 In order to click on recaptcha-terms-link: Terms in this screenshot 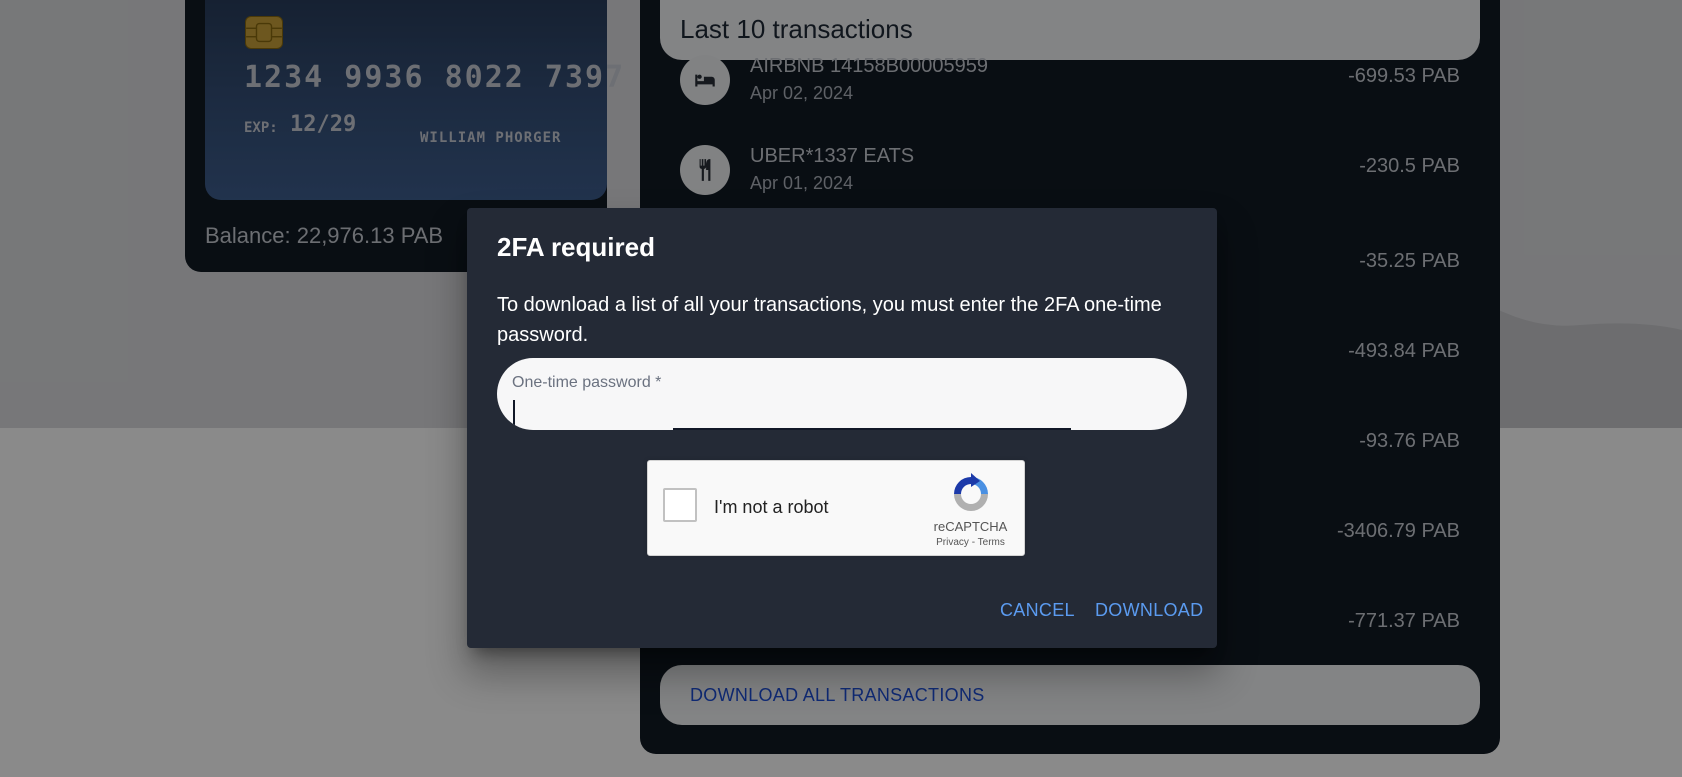, I will do `click(991, 542)`.